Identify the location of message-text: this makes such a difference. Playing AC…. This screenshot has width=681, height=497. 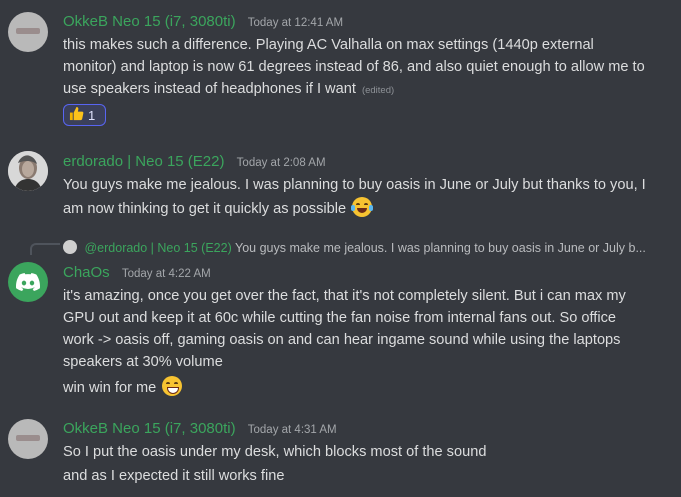
(328, 45).